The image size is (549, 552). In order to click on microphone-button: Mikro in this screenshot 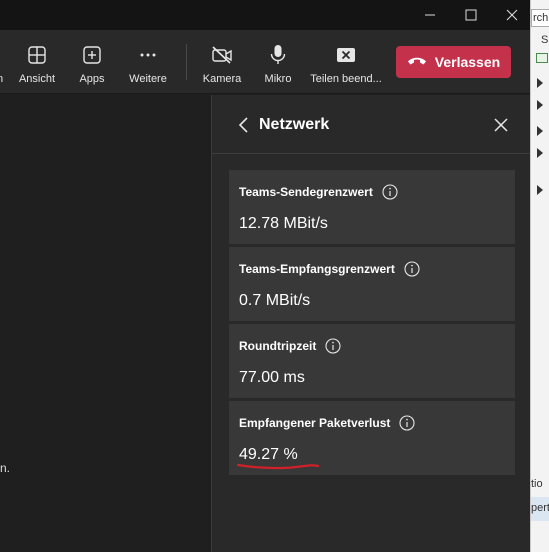, I will do `click(278, 62)`.